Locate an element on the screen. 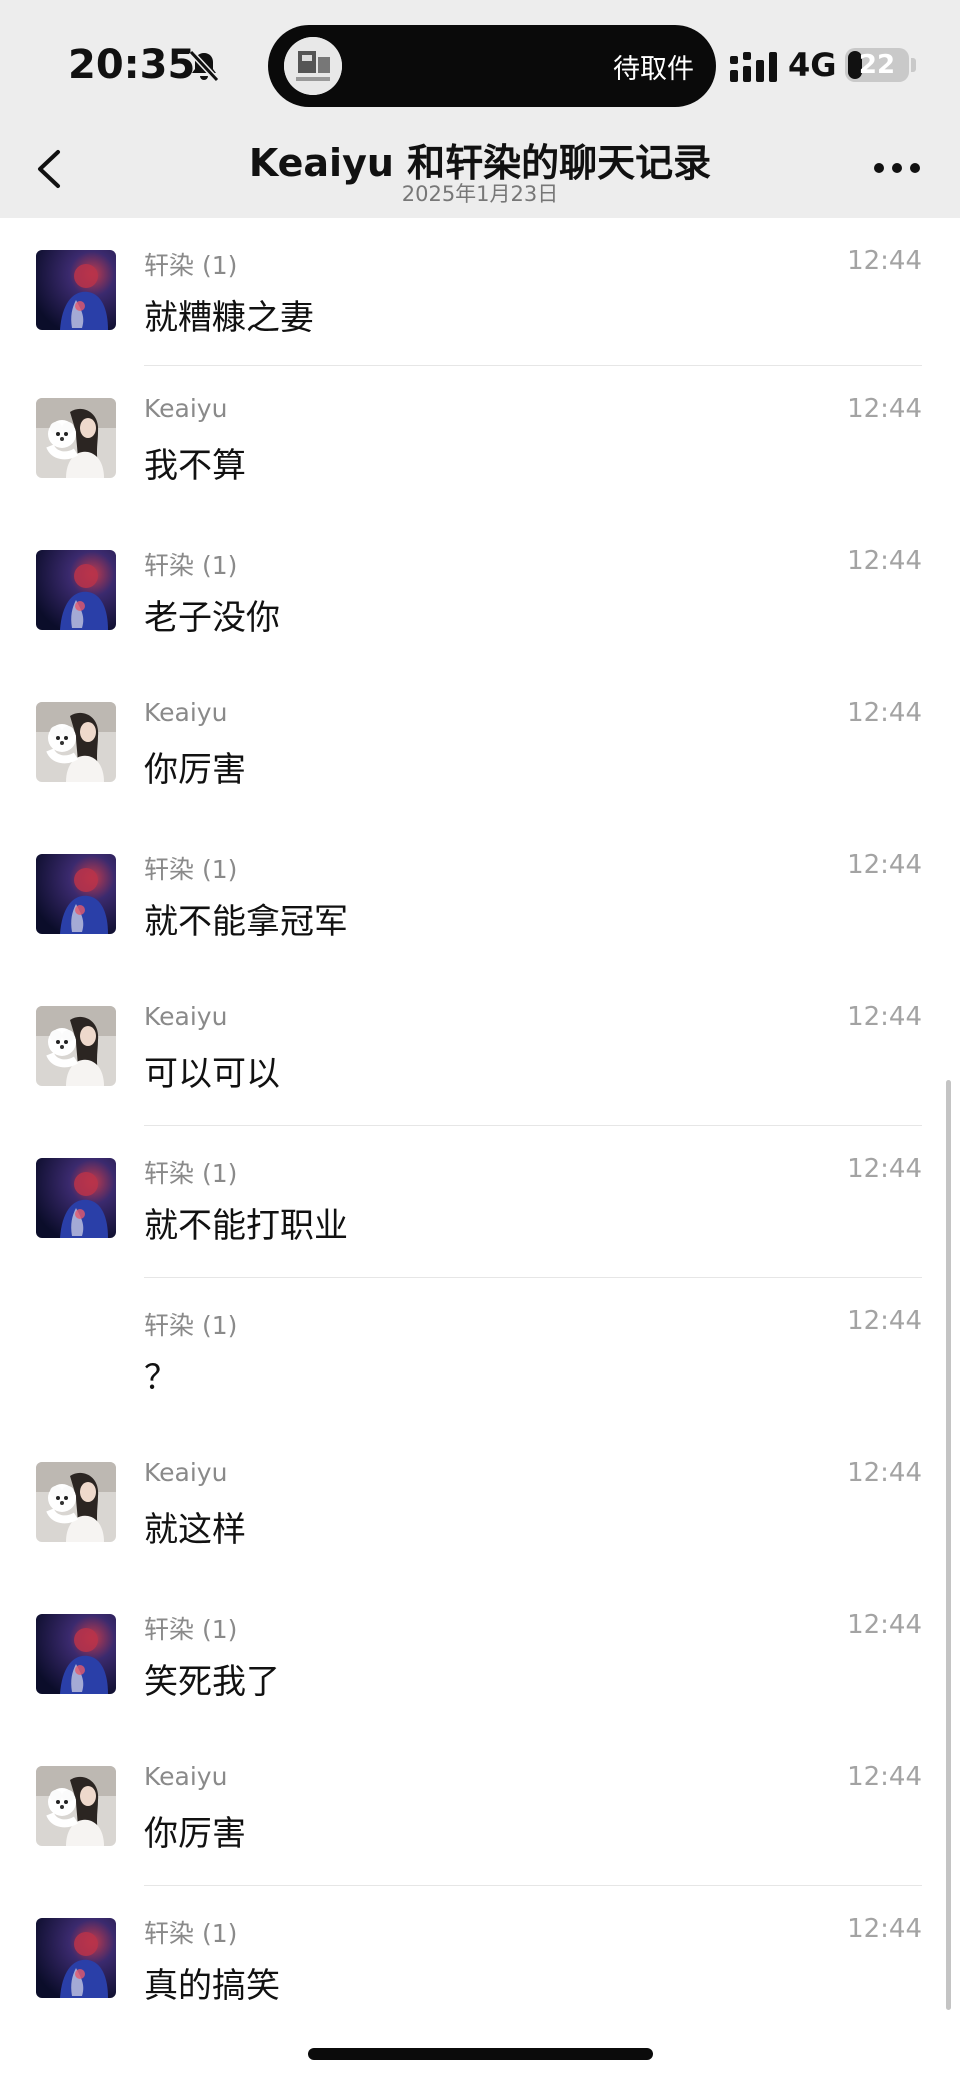 The height and width of the screenshot is (2081, 960). message-text: 我不算 is located at coordinates (195, 466).